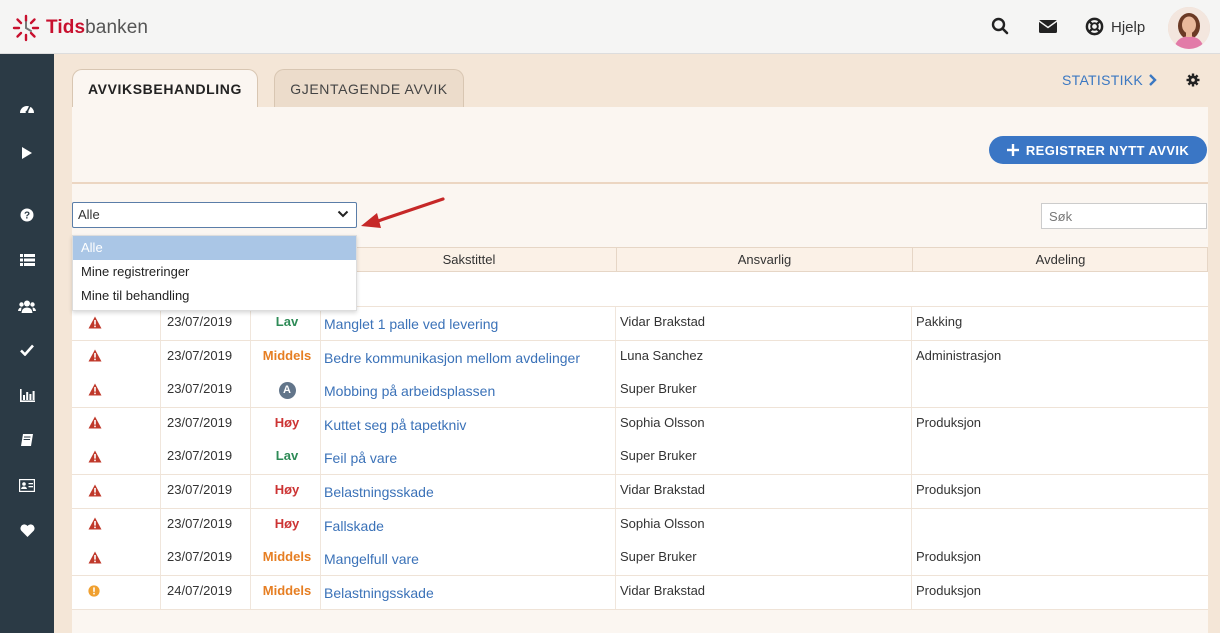 Image resolution: width=1220 pixels, height=633 pixels. What do you see at coordinates (165, 88) in the screenshot?
I see `tab-avviksbehandling: AVVIKSBEHANDLING` at bounding box center [165, 88].